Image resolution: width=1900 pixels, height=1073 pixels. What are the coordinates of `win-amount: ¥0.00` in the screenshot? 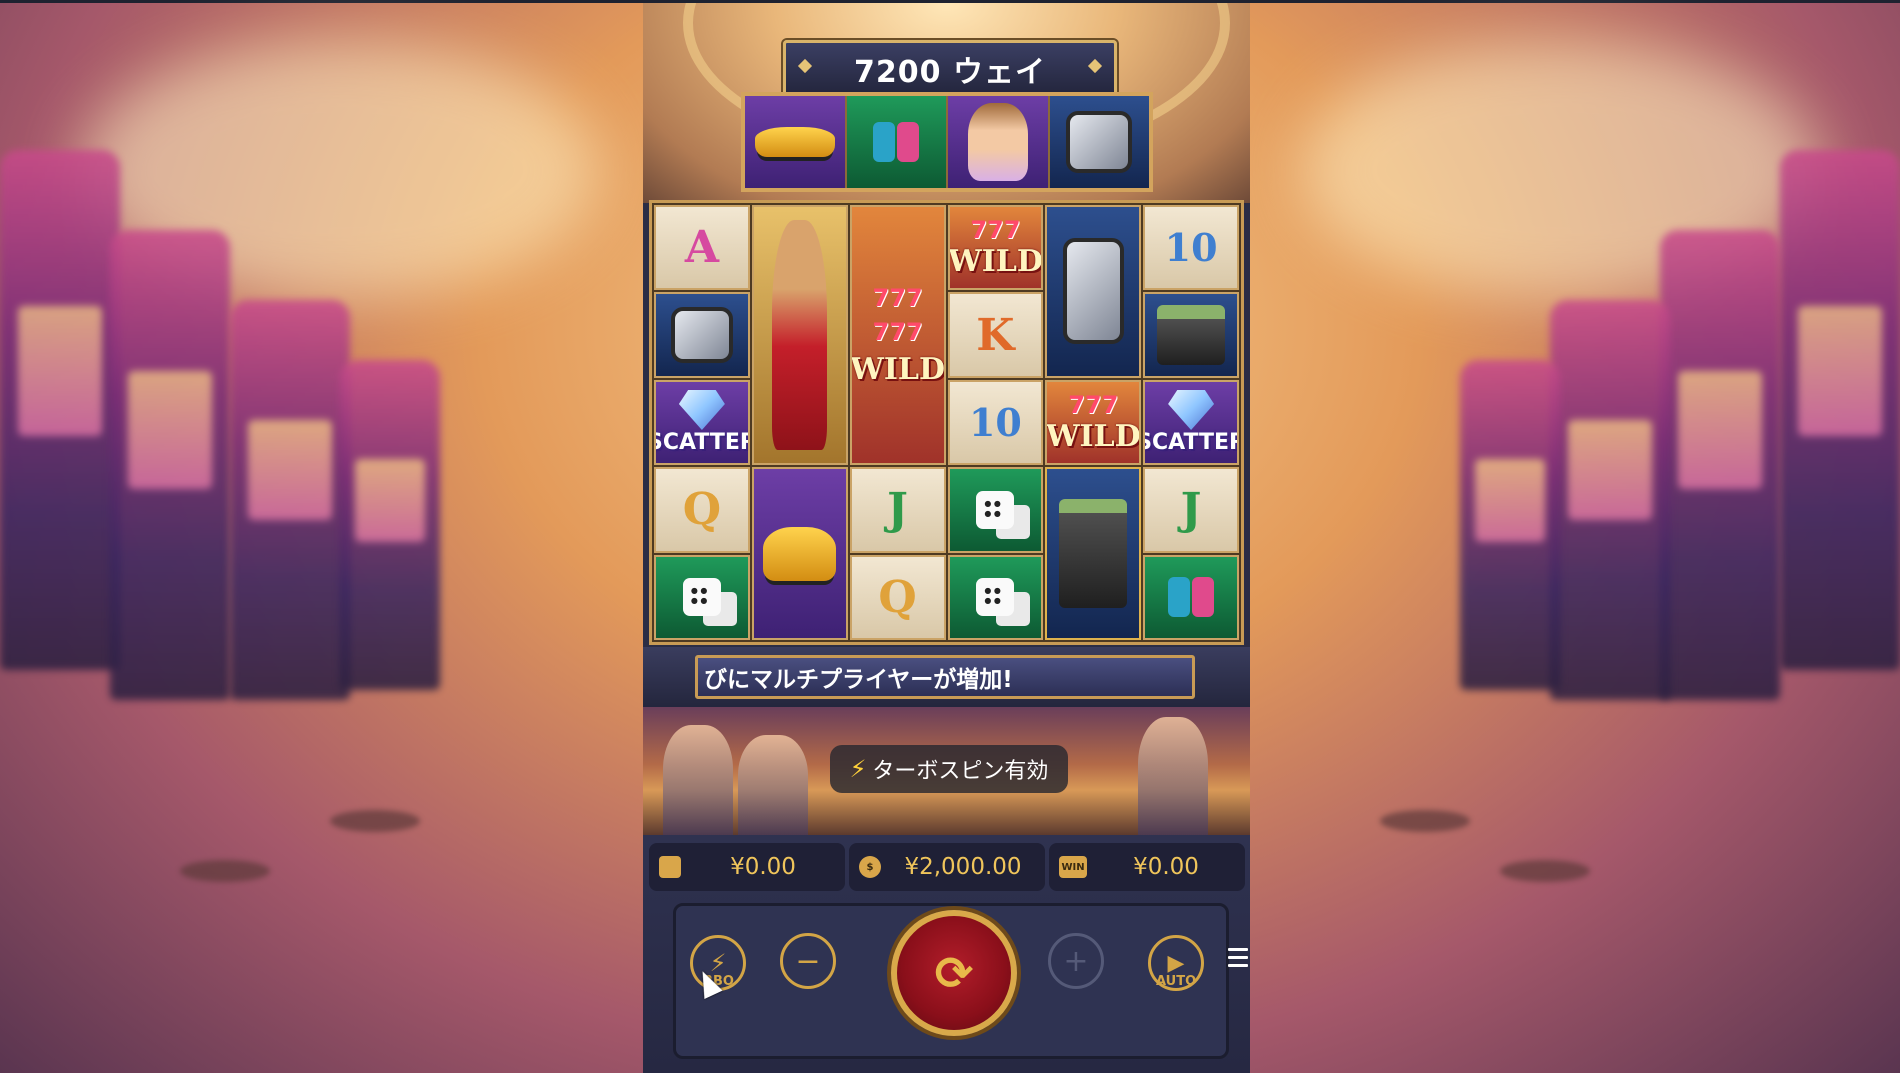 It's located at (1166, 867).